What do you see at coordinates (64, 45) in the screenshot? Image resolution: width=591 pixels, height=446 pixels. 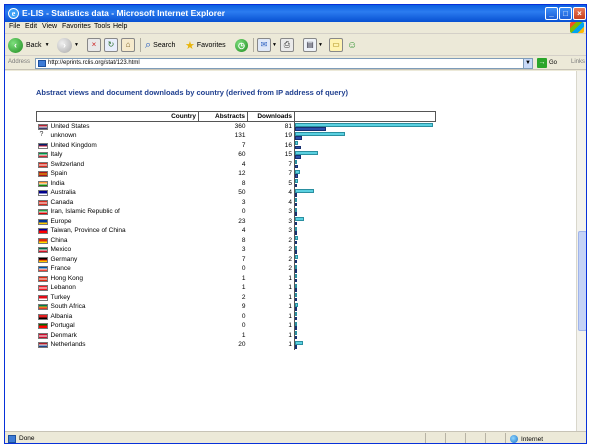 I see `forward-arrow-icon: ›` at bounding box center [64, 45].